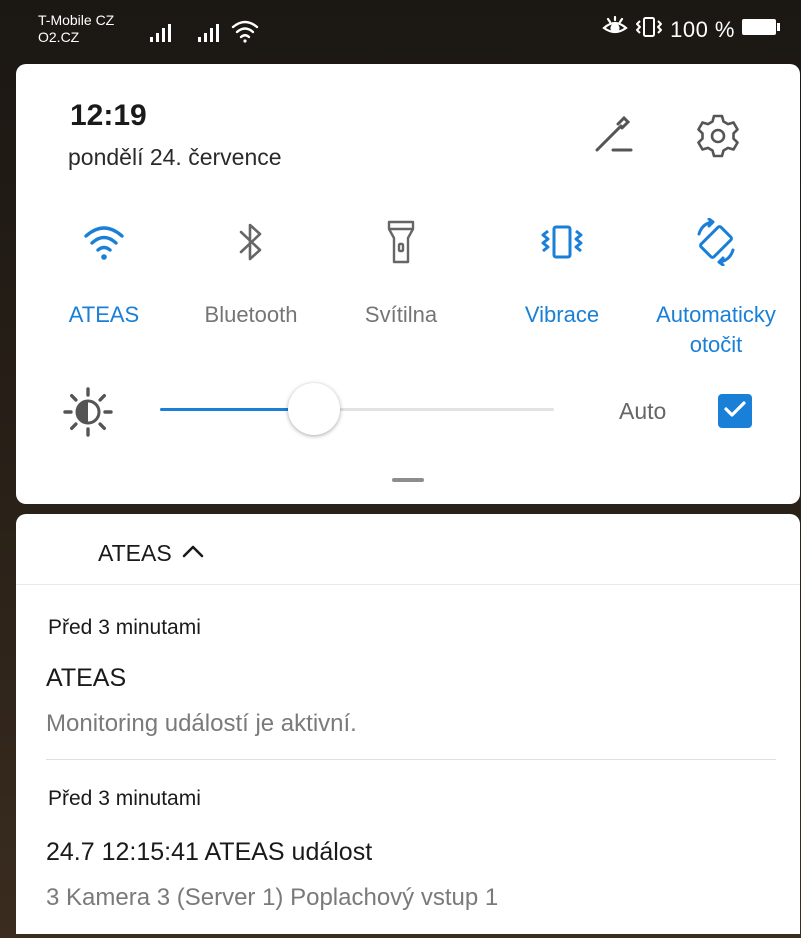 Image resolution: width=801 pixels, height=938 pixels. Describe the element at coordinates (251, 314) in the screenshot. I see `tile-label: Bluetooth` at that location.